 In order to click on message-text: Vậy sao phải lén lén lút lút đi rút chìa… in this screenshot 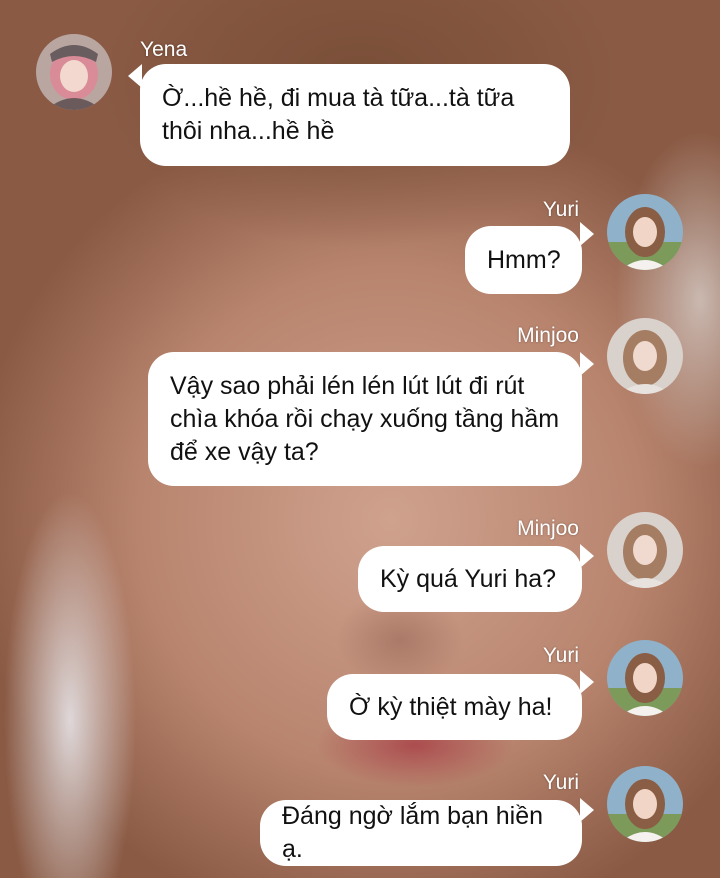, I will do `click(365, 418)`.